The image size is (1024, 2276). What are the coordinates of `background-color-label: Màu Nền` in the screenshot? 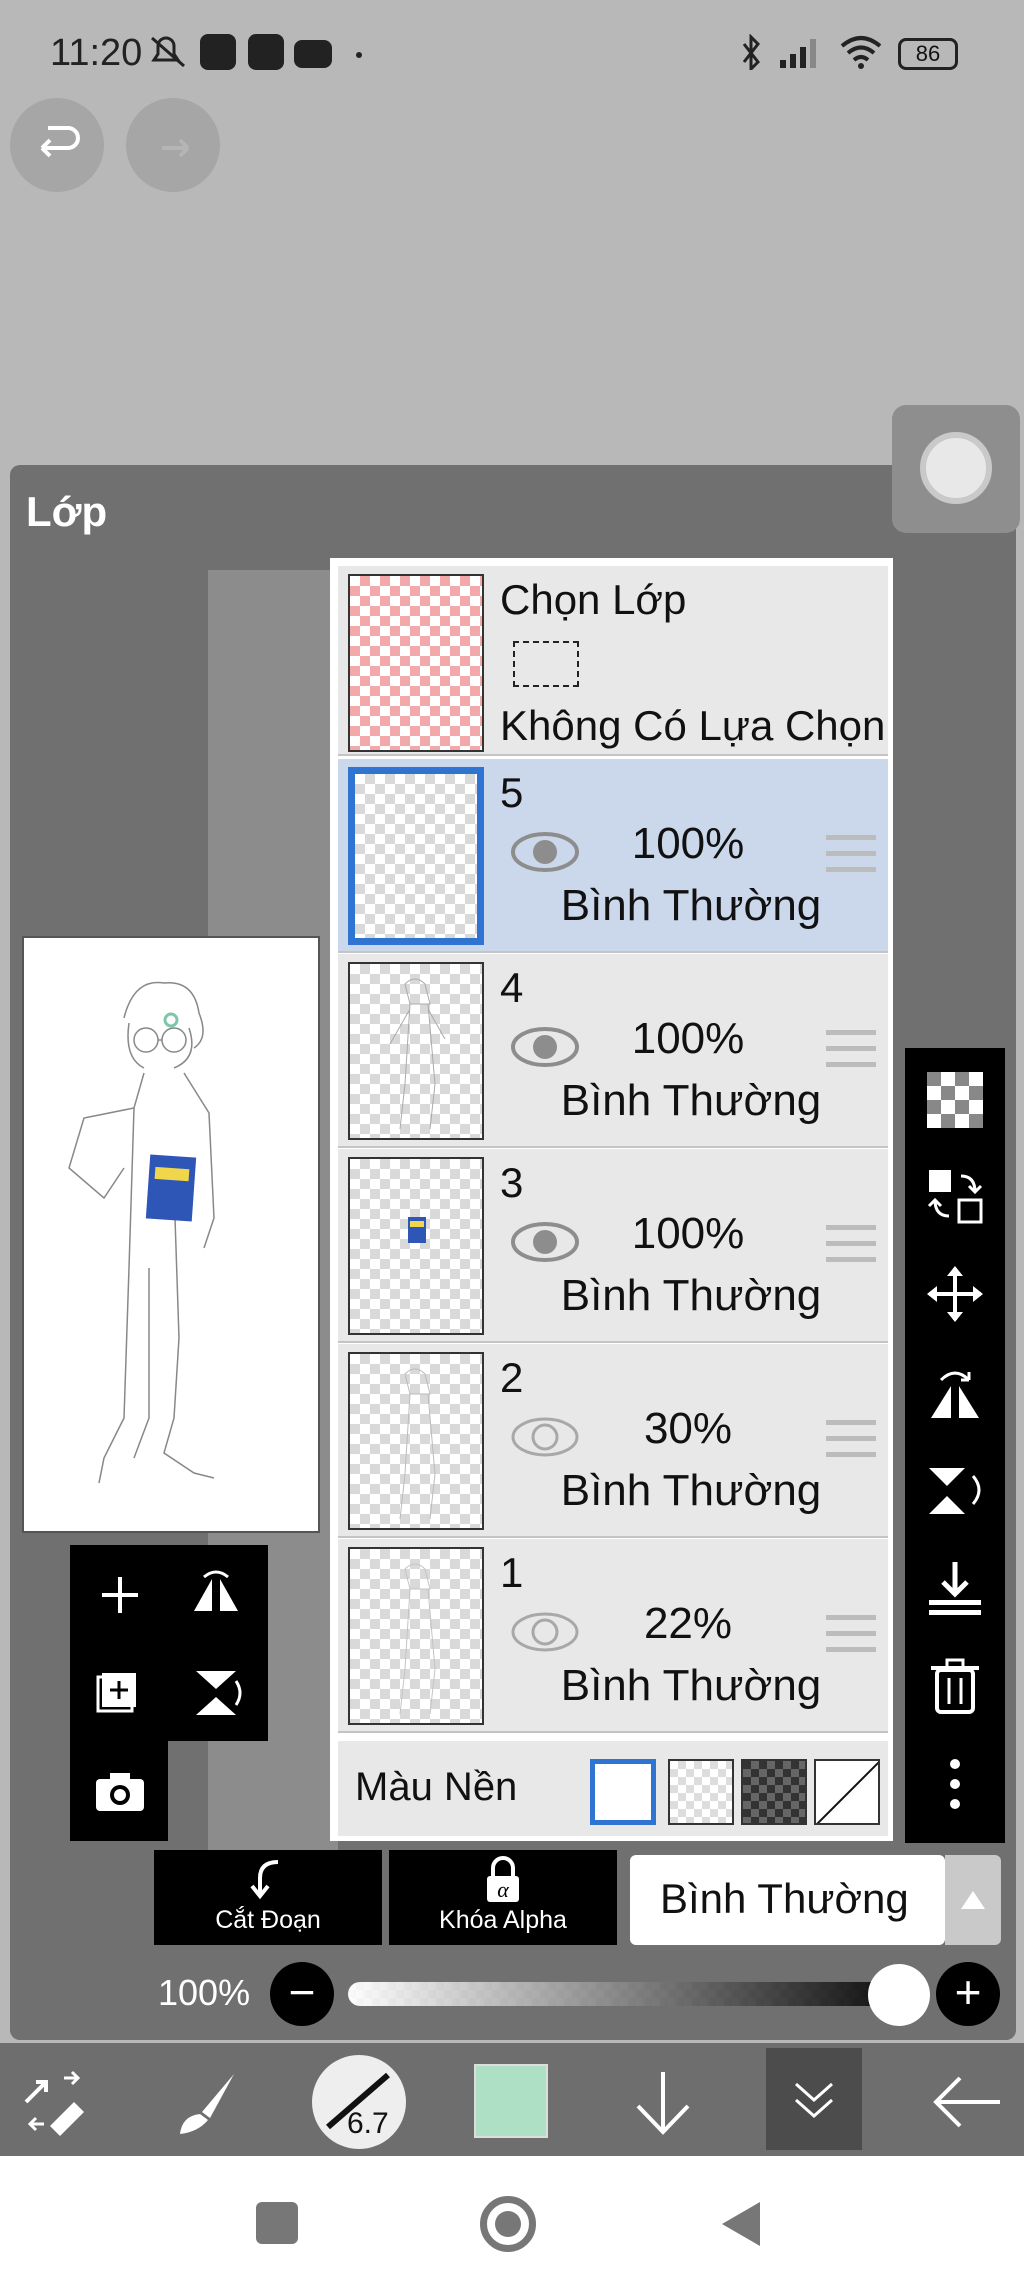 It's located at (436, 1787).